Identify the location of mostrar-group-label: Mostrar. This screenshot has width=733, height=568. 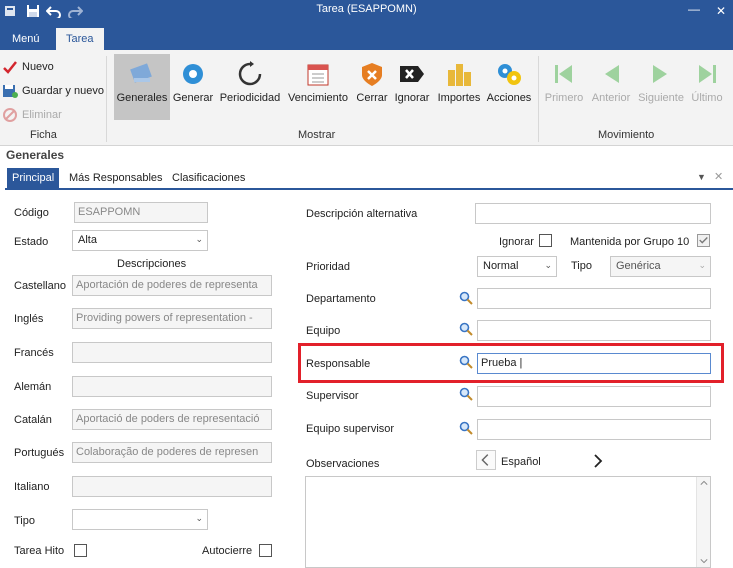
(317, 135).